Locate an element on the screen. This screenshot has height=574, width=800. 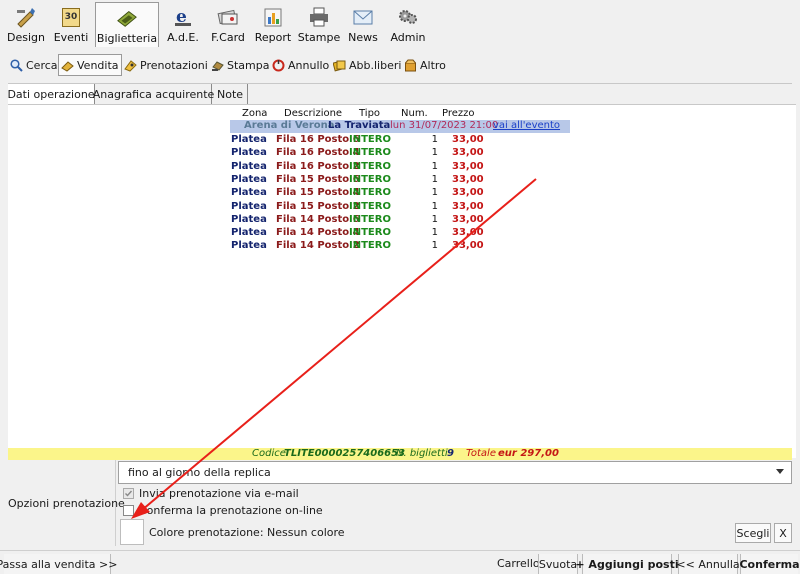
toolbar-fcard-button: F.Card is located at coordinates (228, 24).